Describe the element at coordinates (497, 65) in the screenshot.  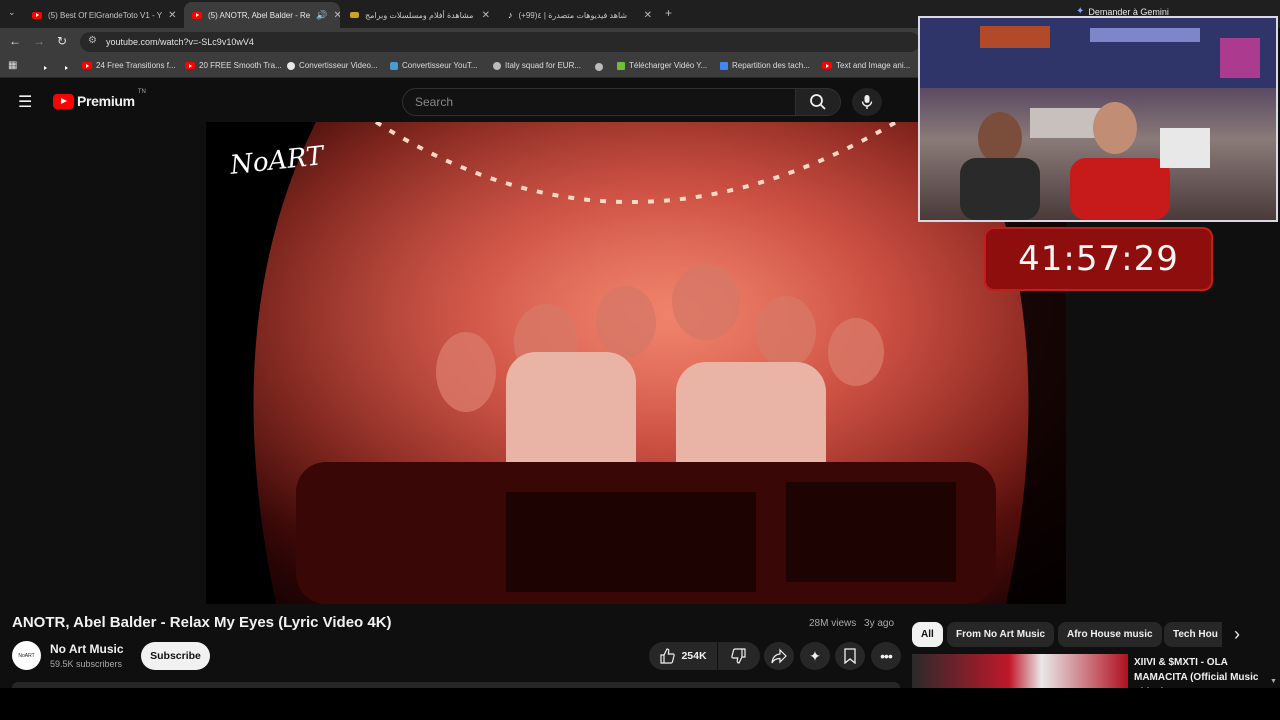
I see `globe-icon` at that location.